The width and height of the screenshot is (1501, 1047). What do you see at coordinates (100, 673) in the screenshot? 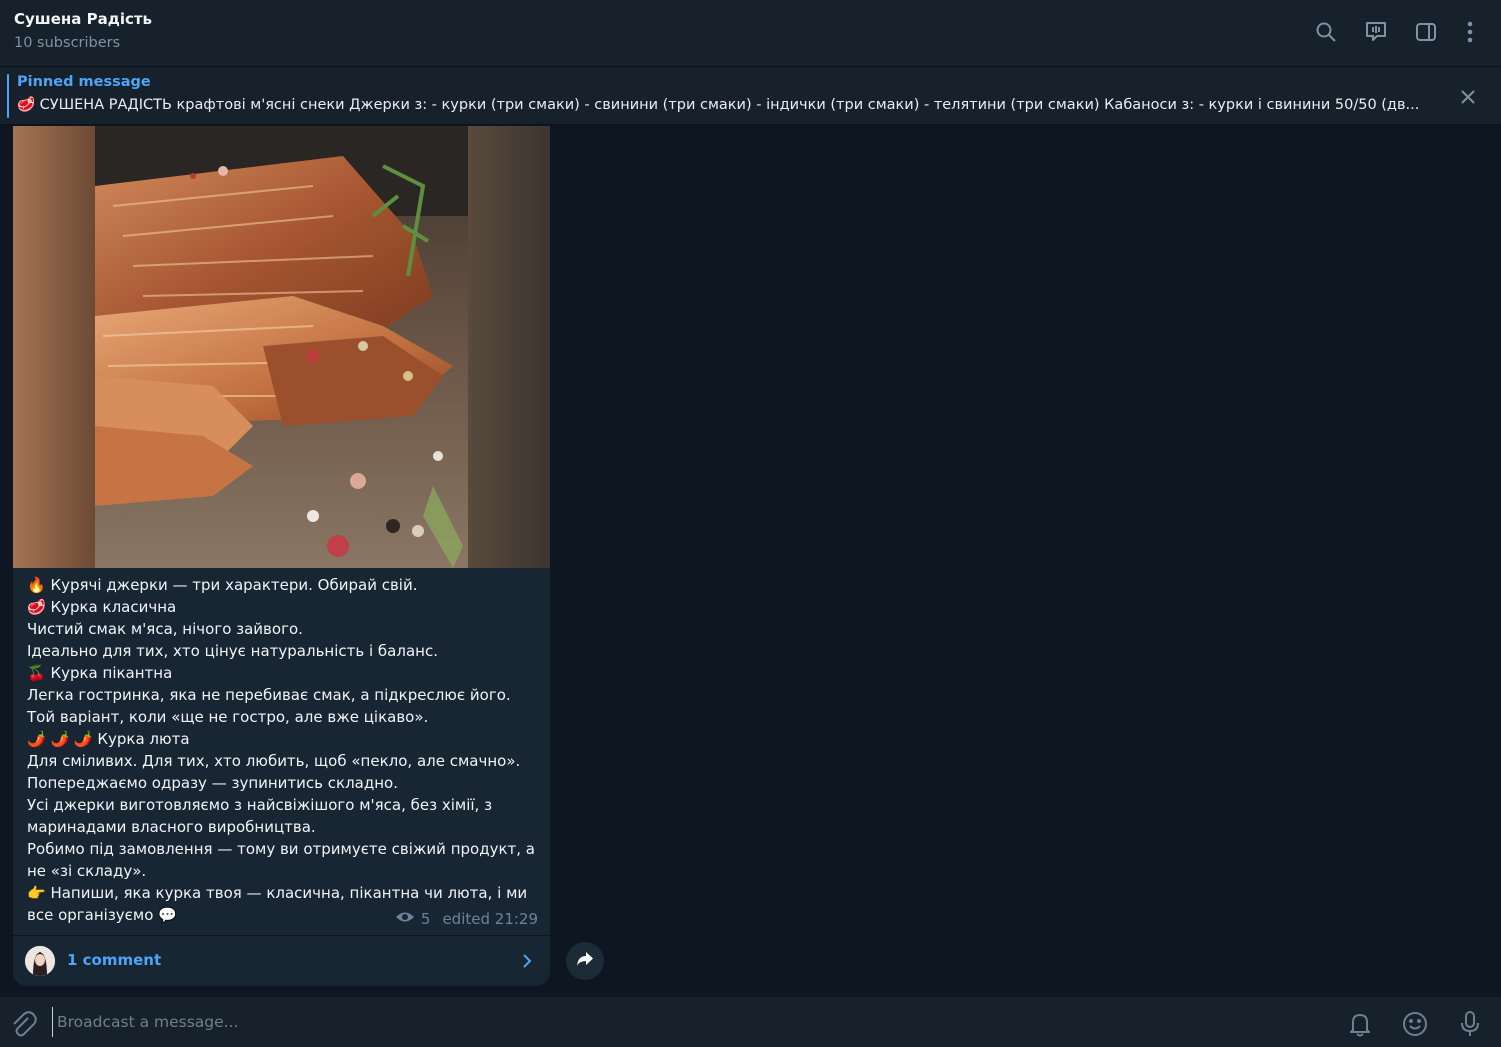
I see `post-line: 🍒 Курка пікантна` at bounding box center [100, 673].